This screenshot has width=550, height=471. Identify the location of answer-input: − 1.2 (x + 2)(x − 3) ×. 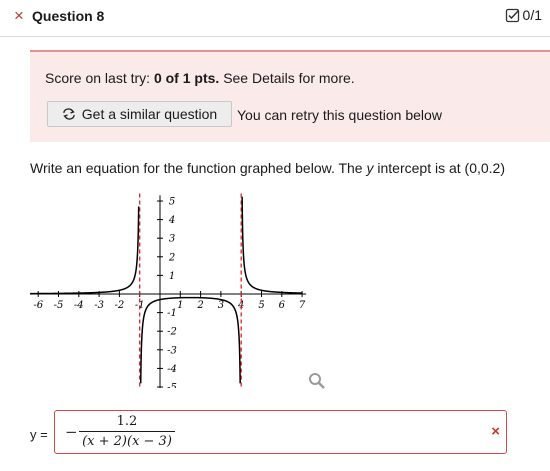
(280, 432).